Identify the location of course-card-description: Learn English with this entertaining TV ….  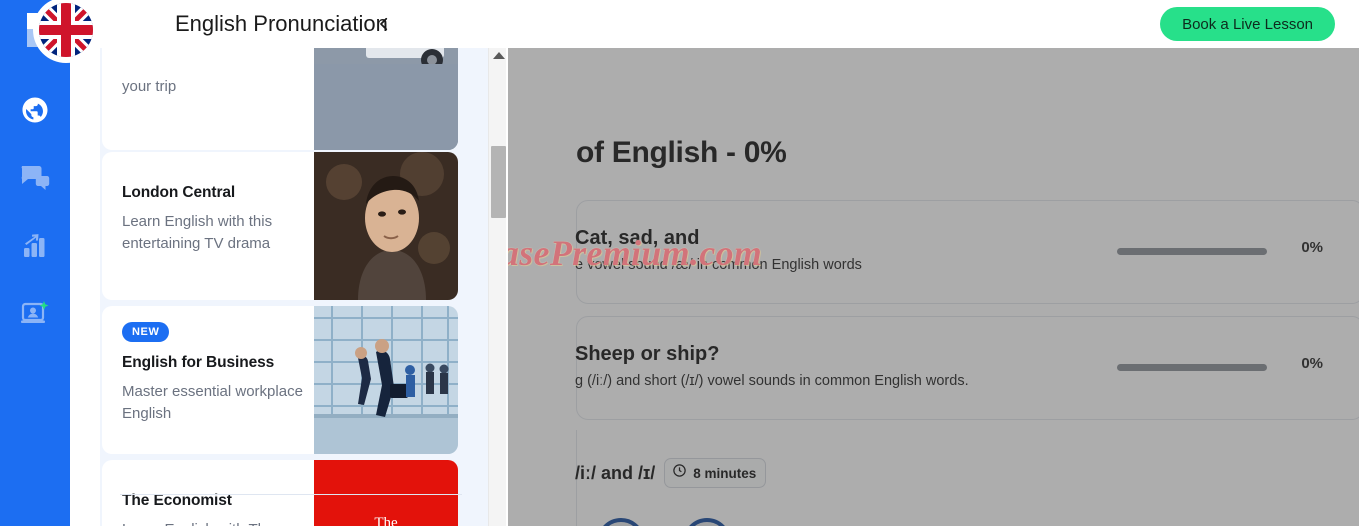
(197, 232).